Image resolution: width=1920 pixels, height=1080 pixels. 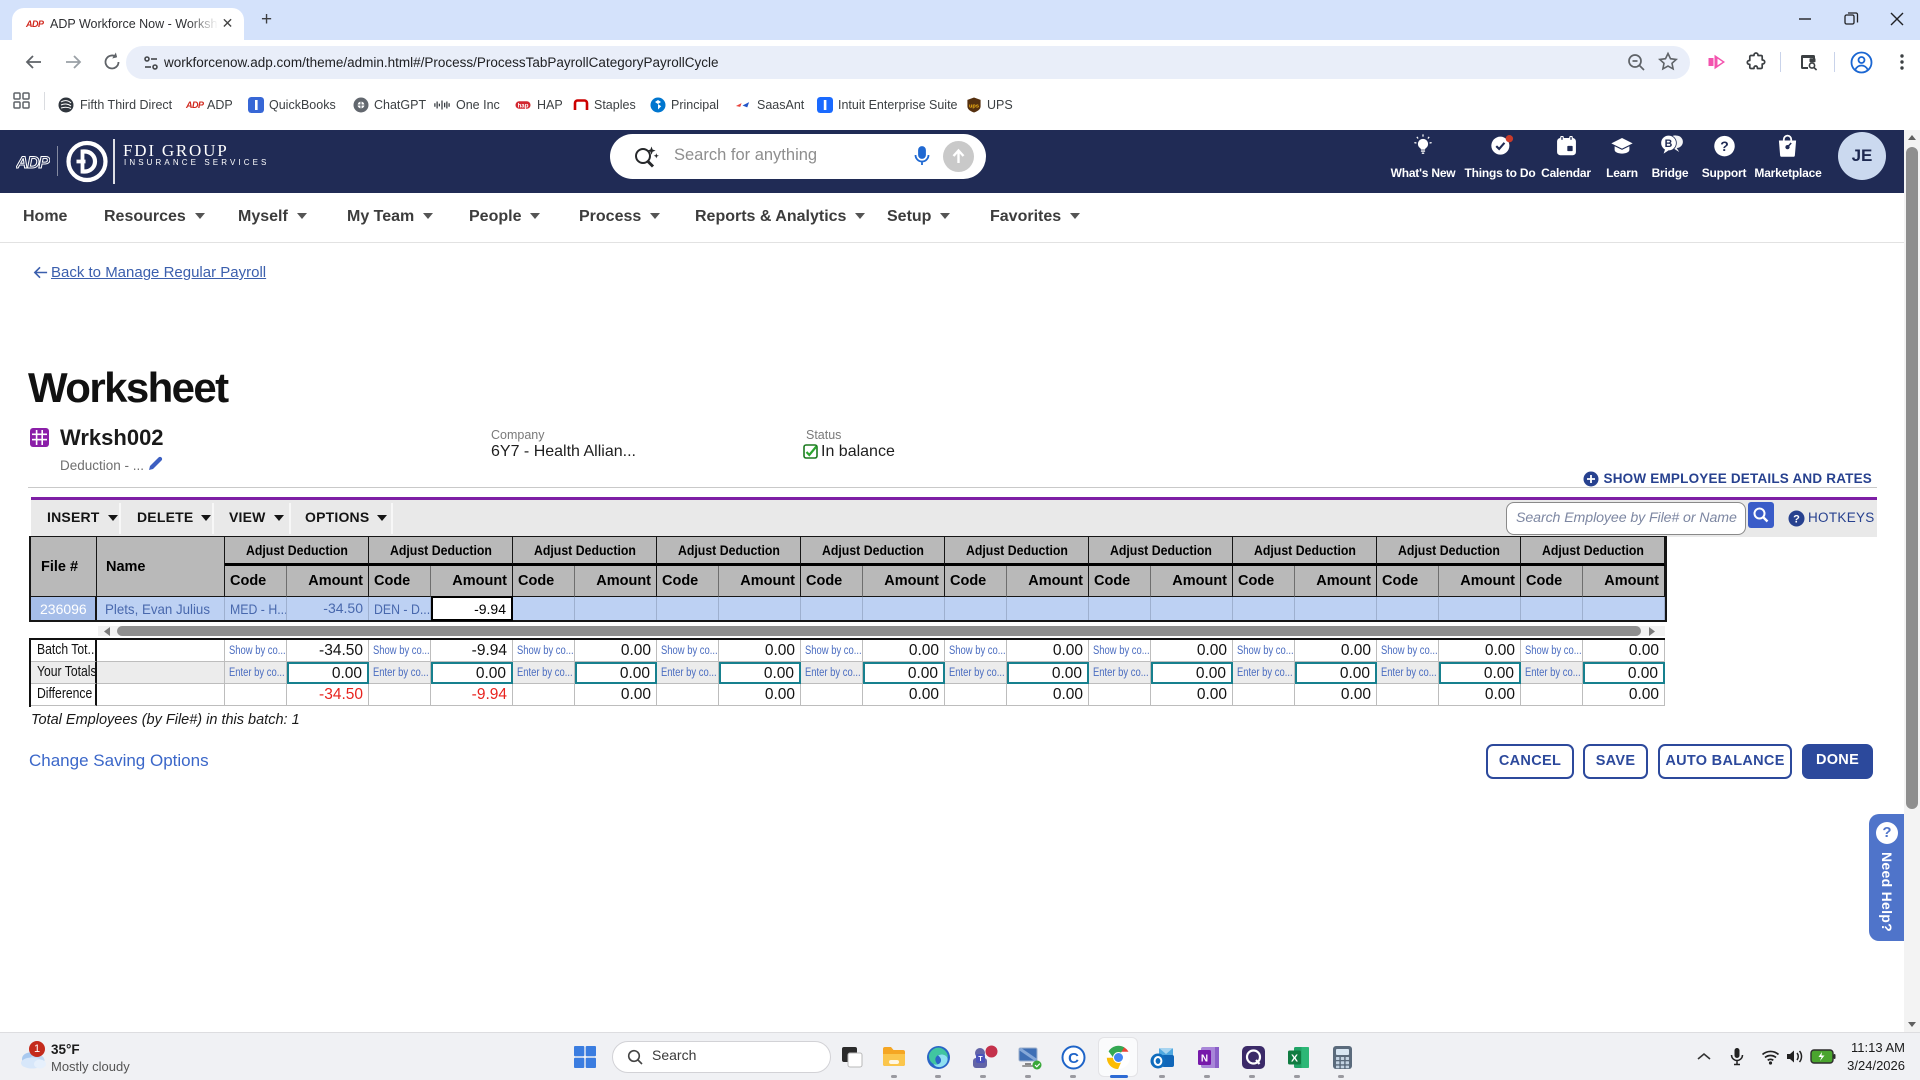 What do you see at coordinates (980, 1059) in the screenshot?
I see `svg-text: T` at bounding box center [980, 1059].